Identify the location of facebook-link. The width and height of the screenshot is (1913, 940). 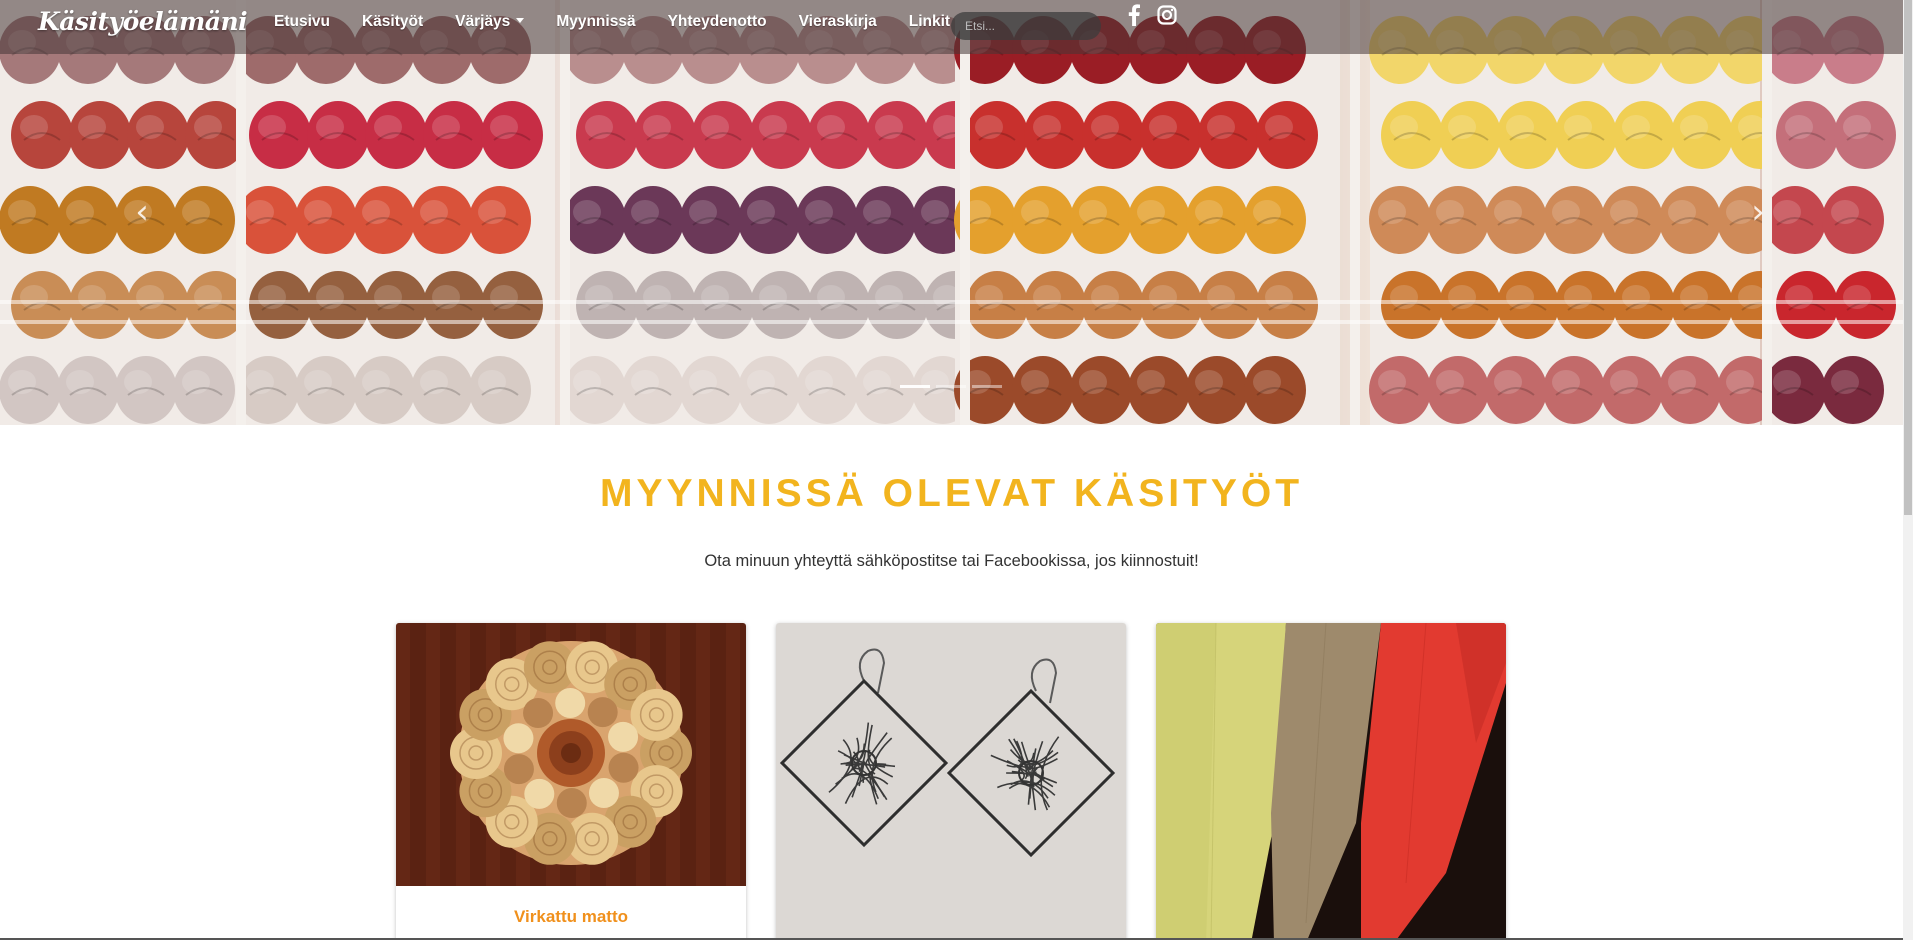
(1134, 15).